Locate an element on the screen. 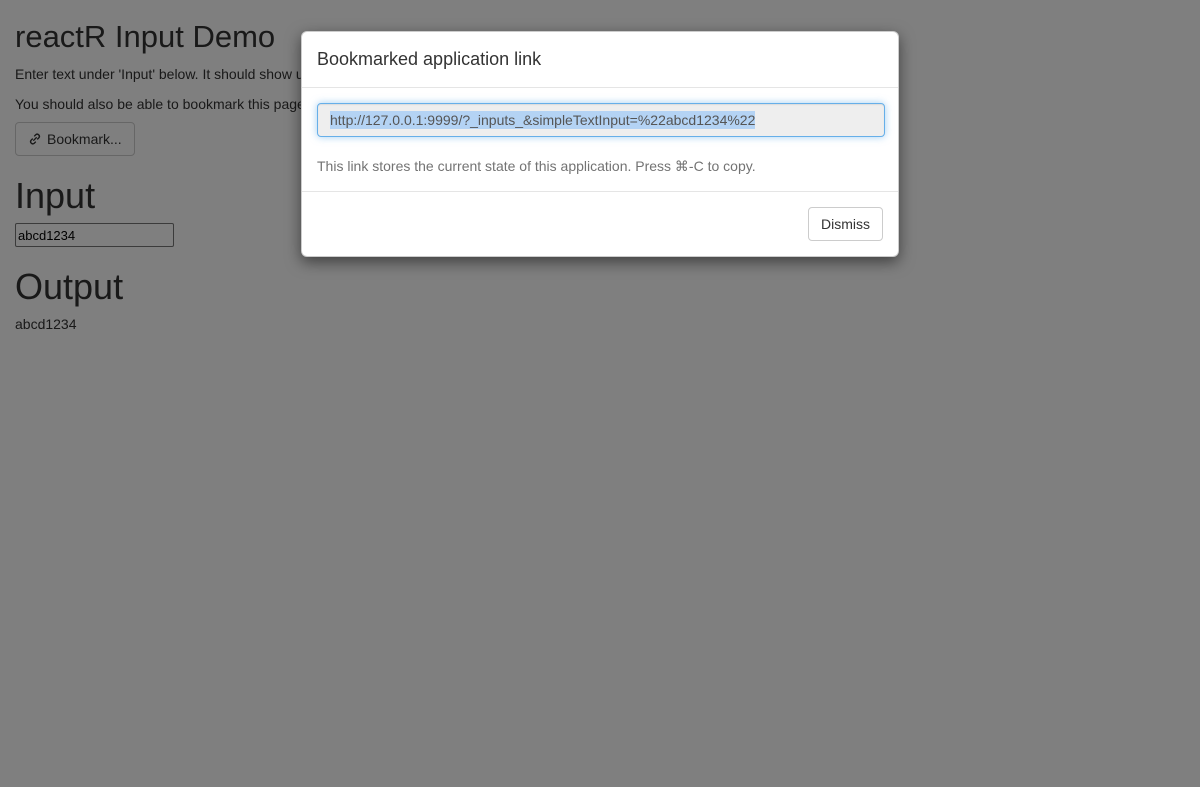 The image size is (1200, 787). modal-footer: Dismiss is located at coordinates (600, 224).